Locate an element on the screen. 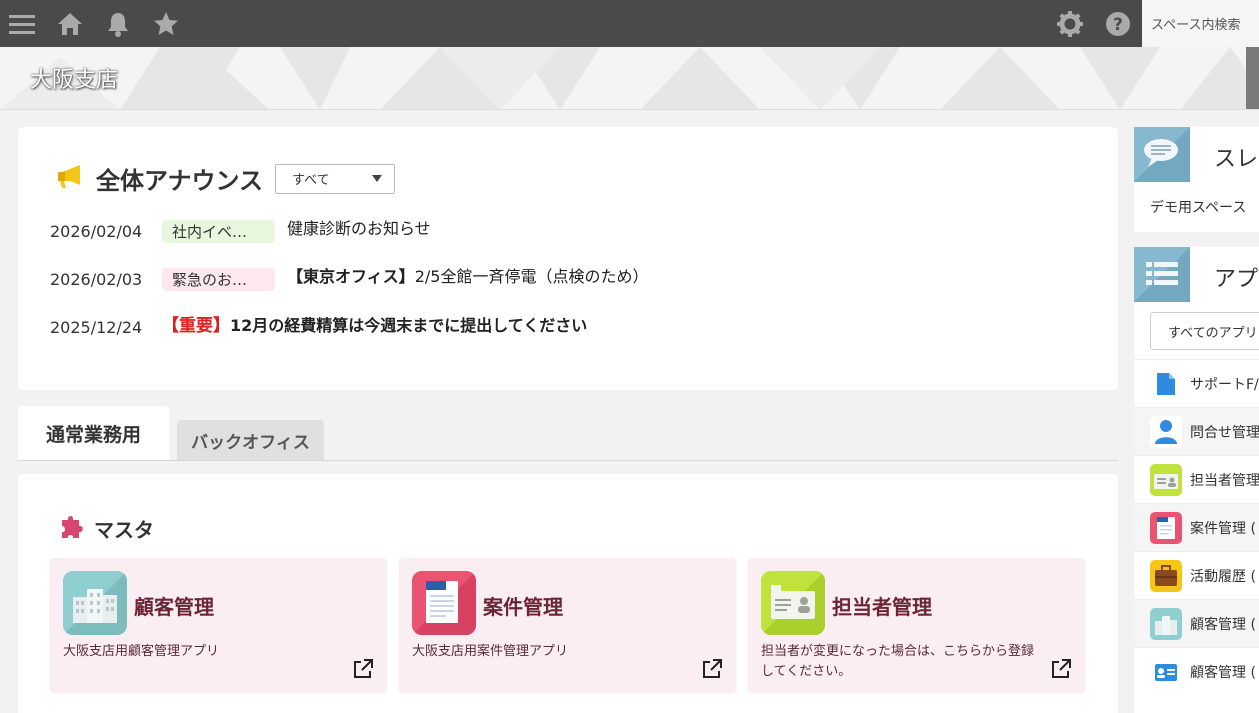  sidebar-app-staff: 担当者管理 is located at coordinates (1196, 479).